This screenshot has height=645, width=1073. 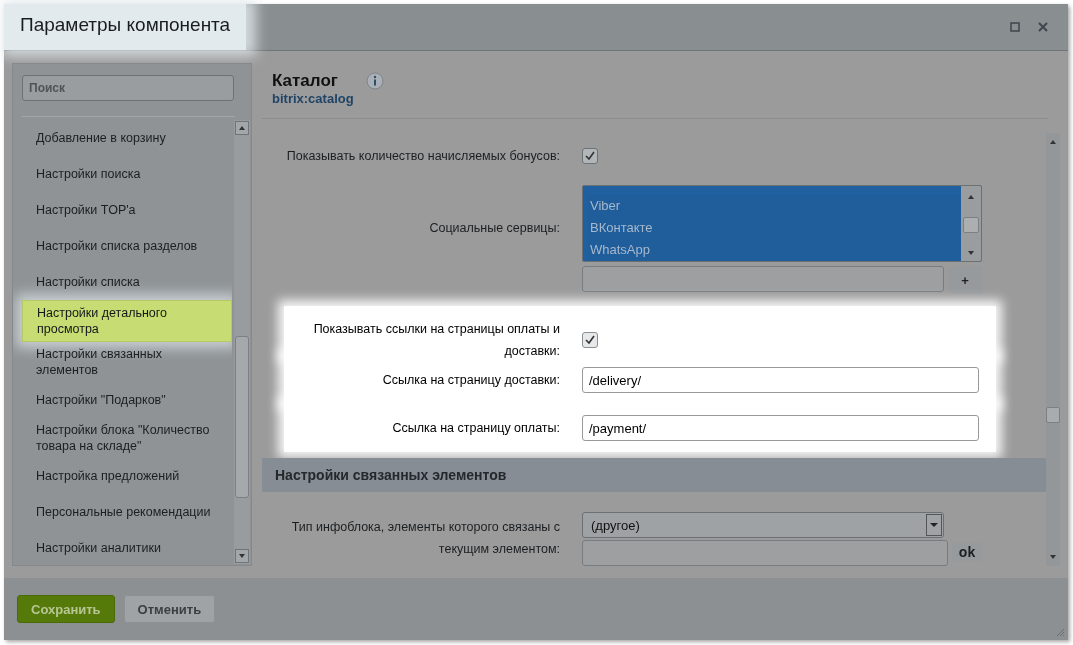 I want to click on field-label: Ссылка на страницу оплаты:, so click(x=475, y=428).